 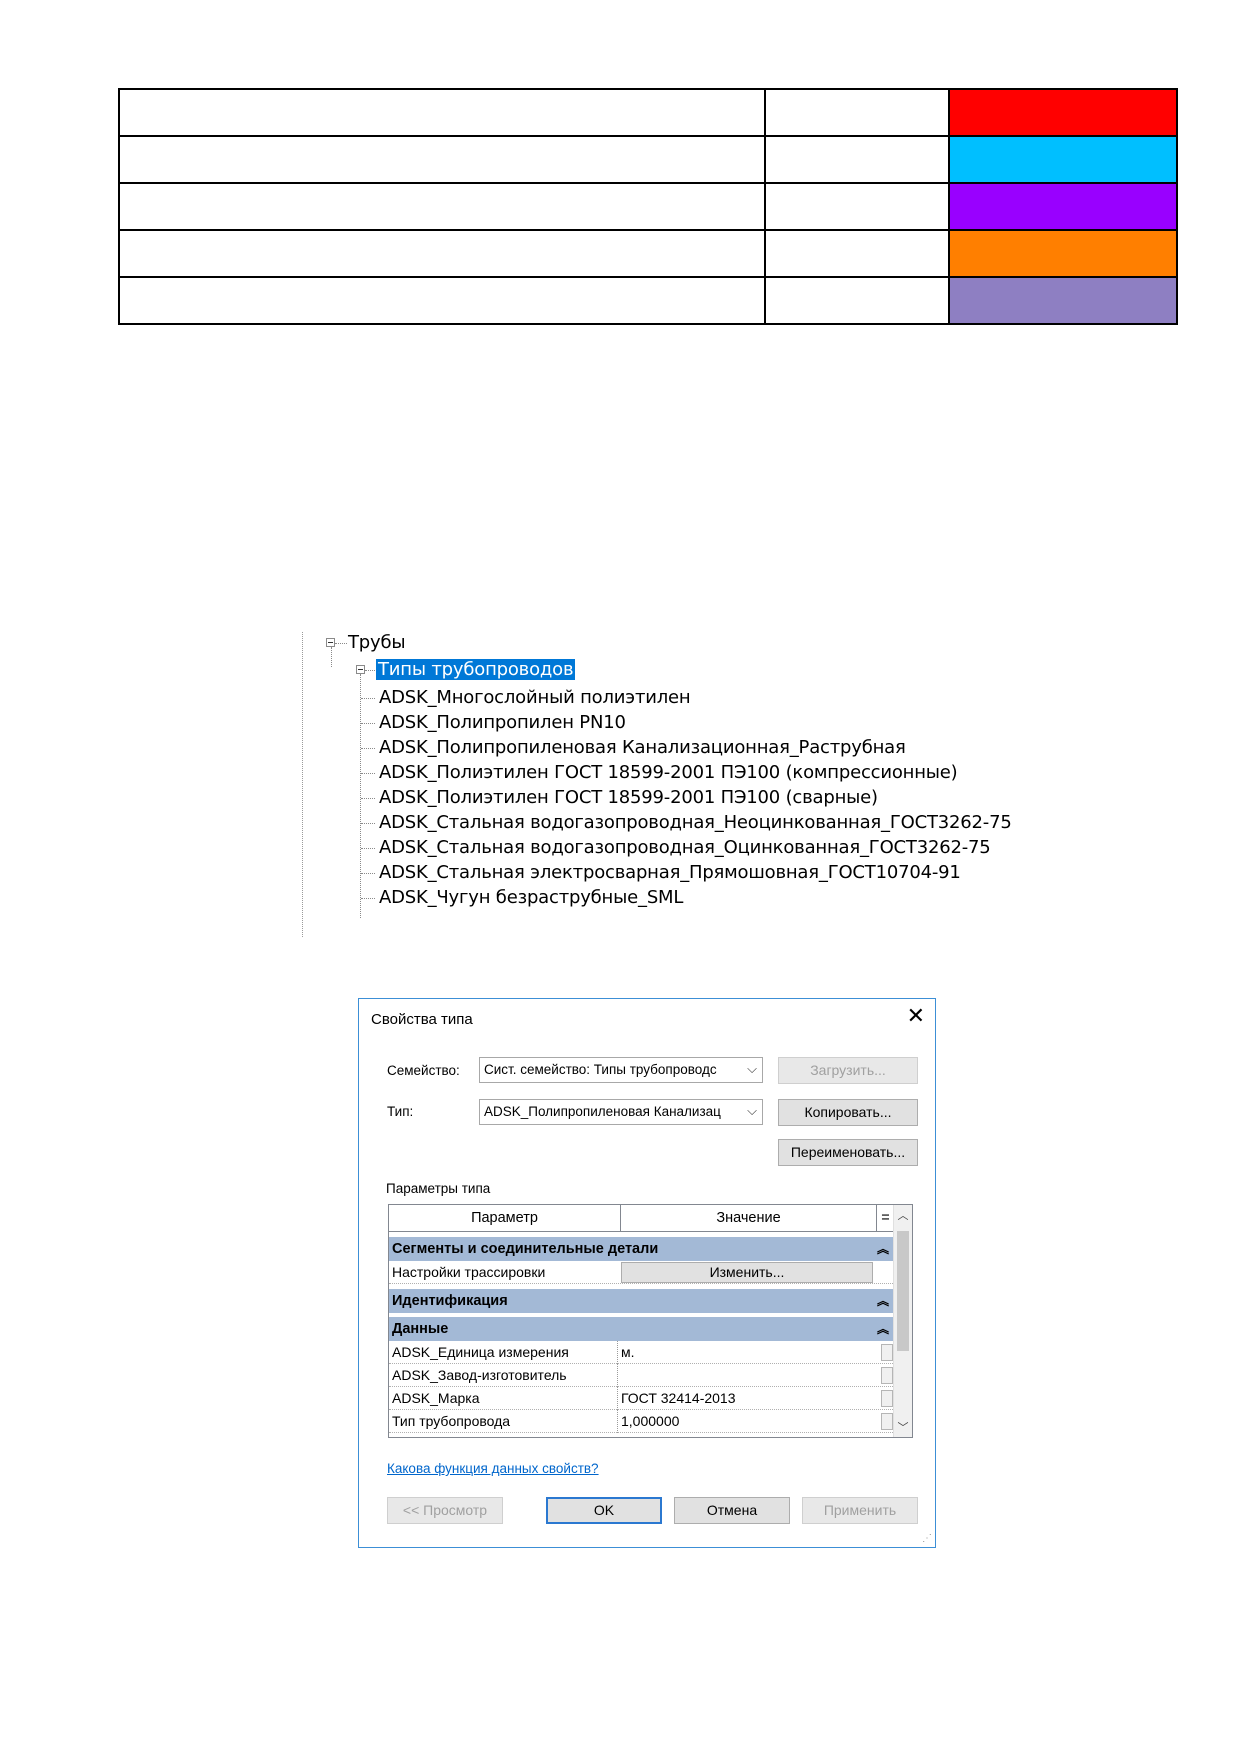 I want to click on param-value: ГОСТ 32414-2013, so click(x=678, y=1398).